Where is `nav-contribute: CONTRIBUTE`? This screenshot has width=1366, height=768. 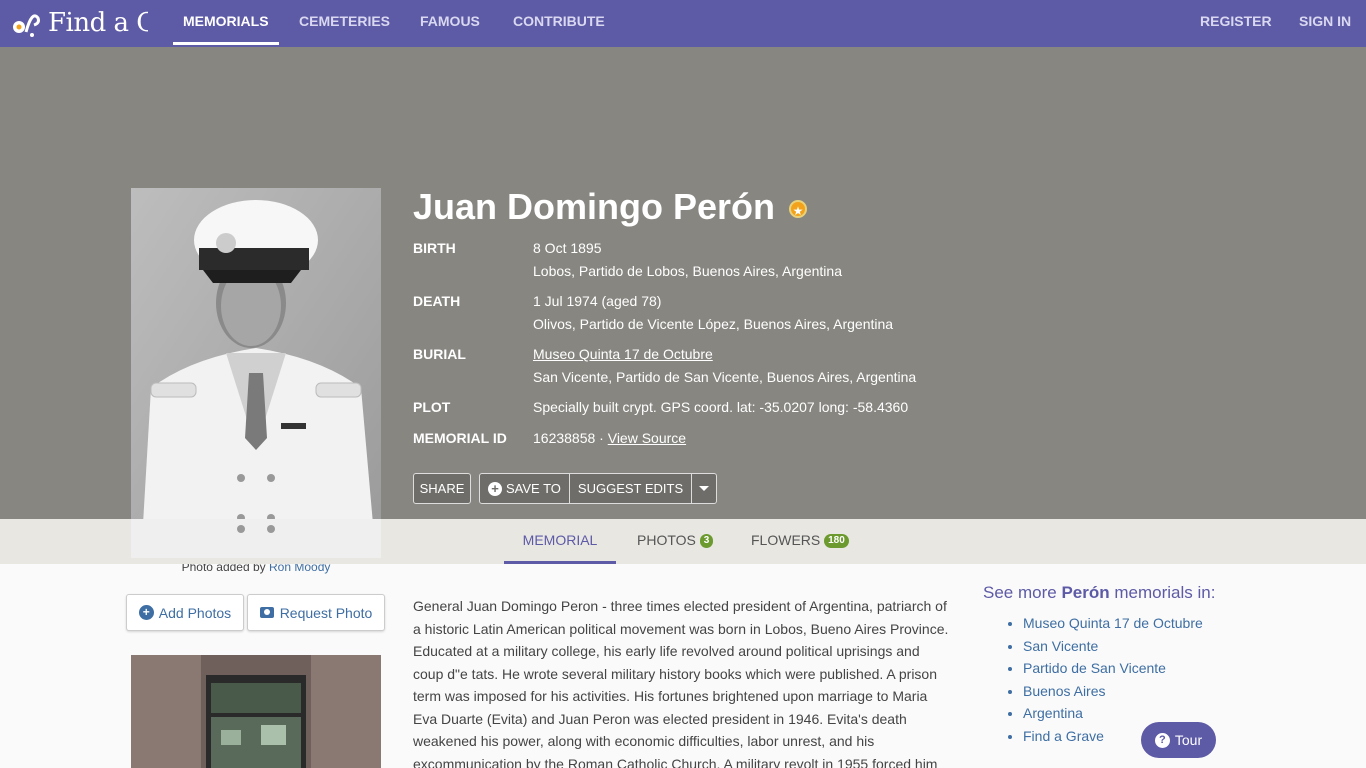 nav-contribute: CONTRIBUTE is located at coordinates (559, 23).